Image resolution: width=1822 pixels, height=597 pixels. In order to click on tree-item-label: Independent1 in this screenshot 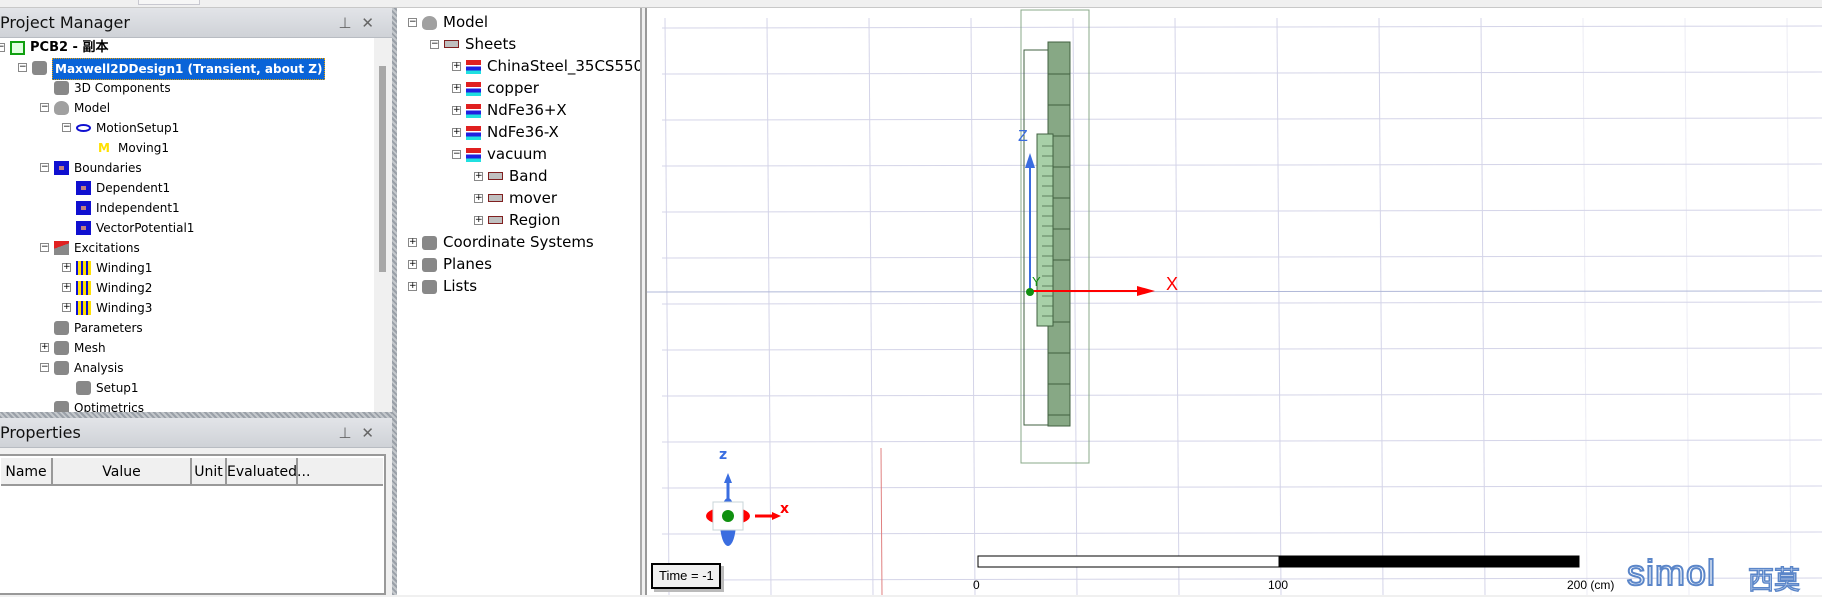, I will do `click(138, 208)`.